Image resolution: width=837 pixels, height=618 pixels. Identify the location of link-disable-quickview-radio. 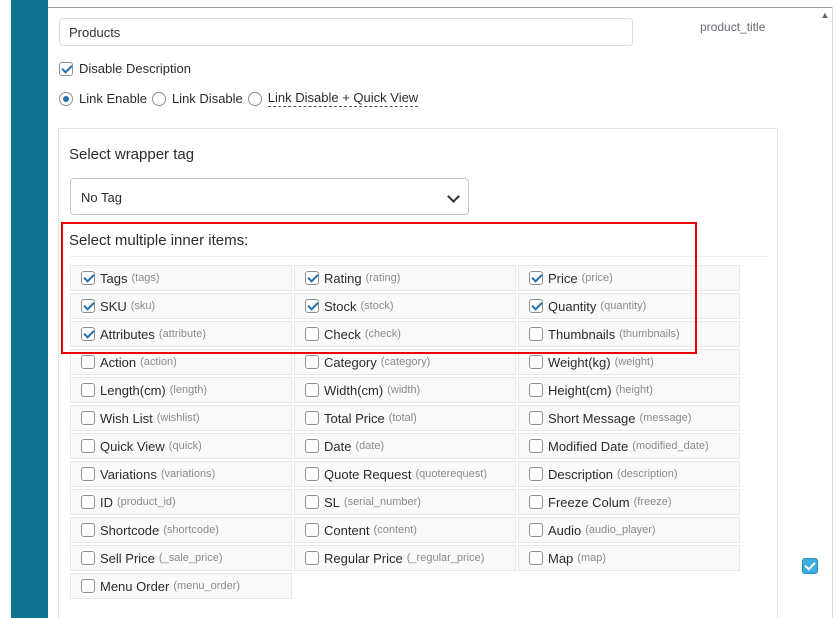
(254, 98).